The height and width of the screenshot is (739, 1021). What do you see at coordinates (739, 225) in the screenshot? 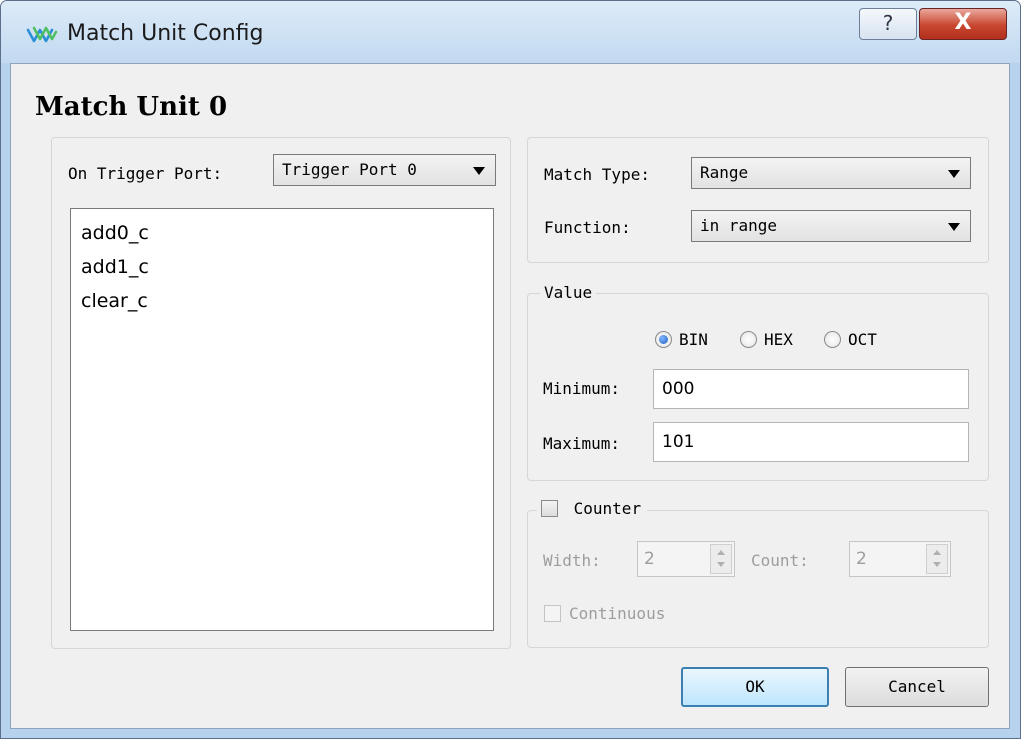
I see `function-value: in range` at bounding box center [739, 225].